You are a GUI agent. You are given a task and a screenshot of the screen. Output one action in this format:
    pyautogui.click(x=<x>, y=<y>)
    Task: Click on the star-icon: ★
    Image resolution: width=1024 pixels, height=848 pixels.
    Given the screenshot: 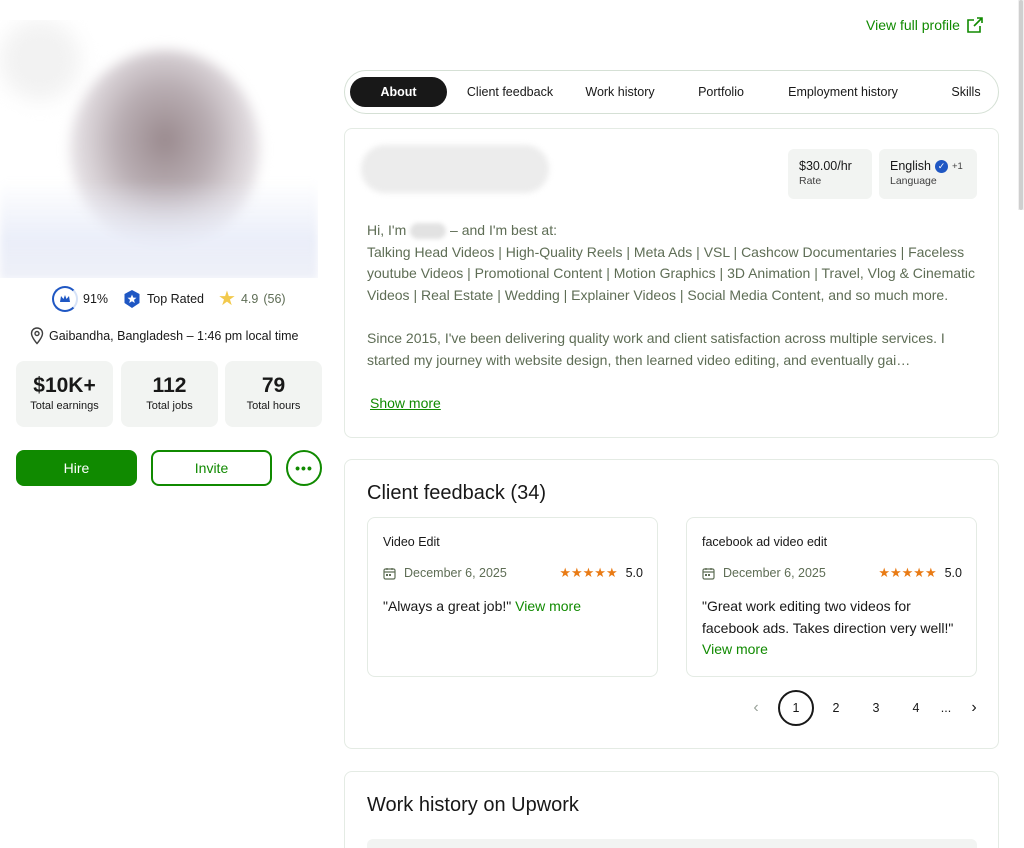 What is the action you would take?
    pyautogui.click(x=227, y=299)
    